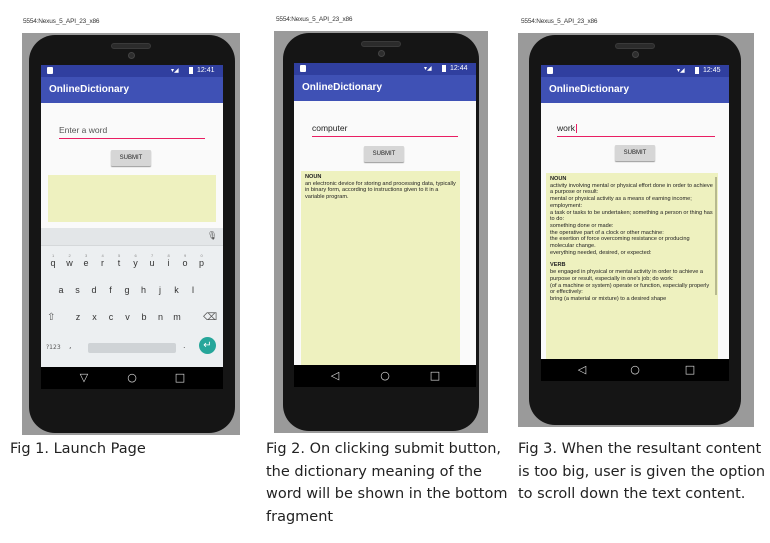 The image size is (770, 543). What do you see at coordinates (144, 290) in the screenshot?
I see `key-h: h` at bounding box center [144, 290].